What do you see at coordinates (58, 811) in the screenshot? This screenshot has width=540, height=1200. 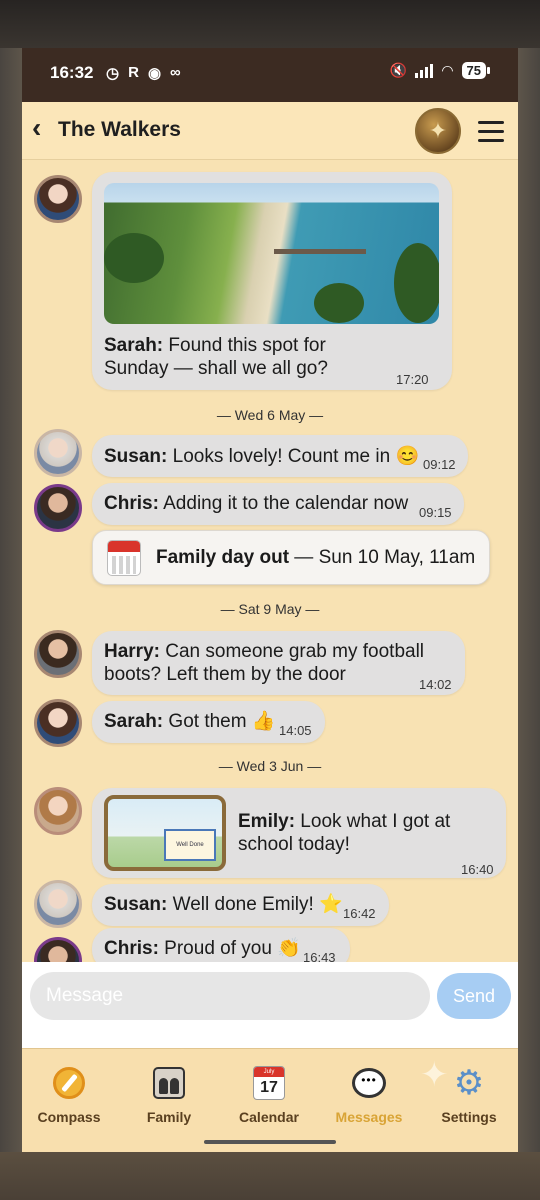 I see `avatar-emily` at bounding box center [58, 811].